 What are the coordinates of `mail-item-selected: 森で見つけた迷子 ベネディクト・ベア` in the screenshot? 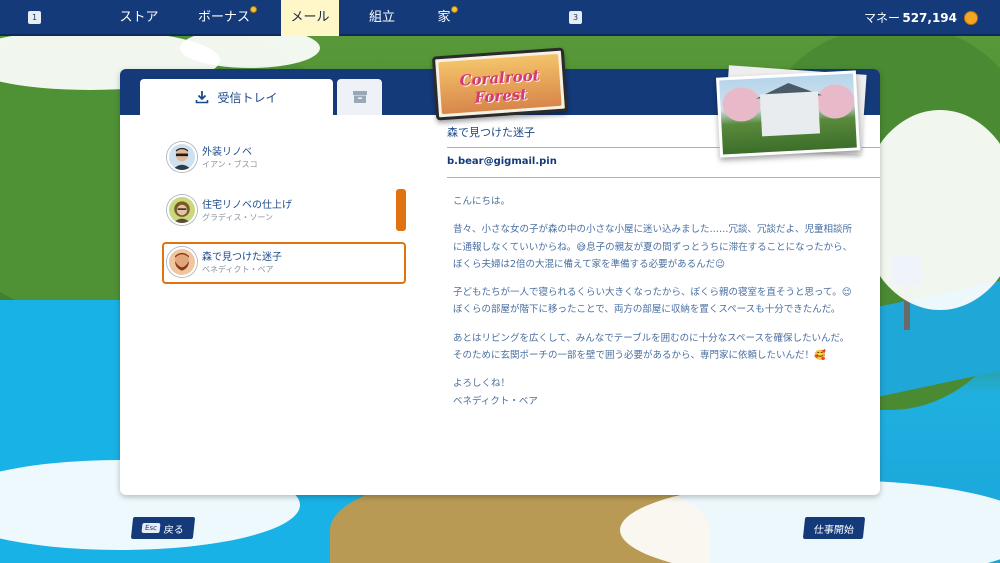 It's located at (284, 263).